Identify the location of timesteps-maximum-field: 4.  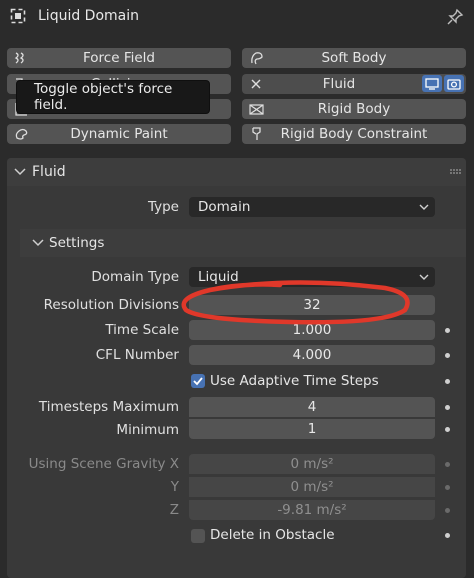
(312, 407).